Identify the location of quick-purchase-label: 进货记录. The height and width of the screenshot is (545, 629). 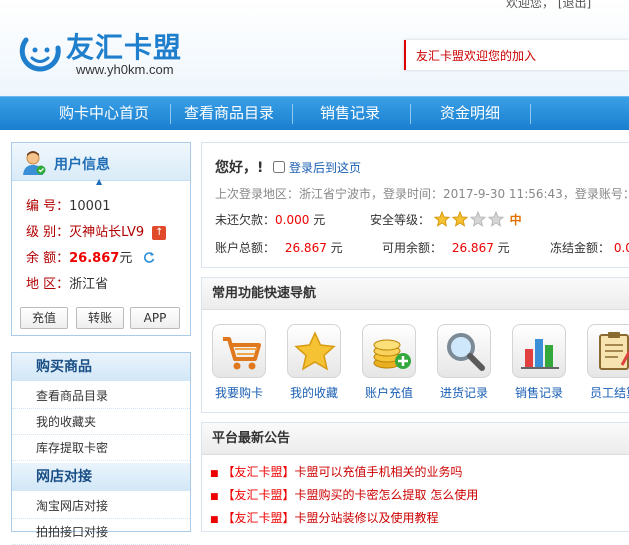
(463, 393).